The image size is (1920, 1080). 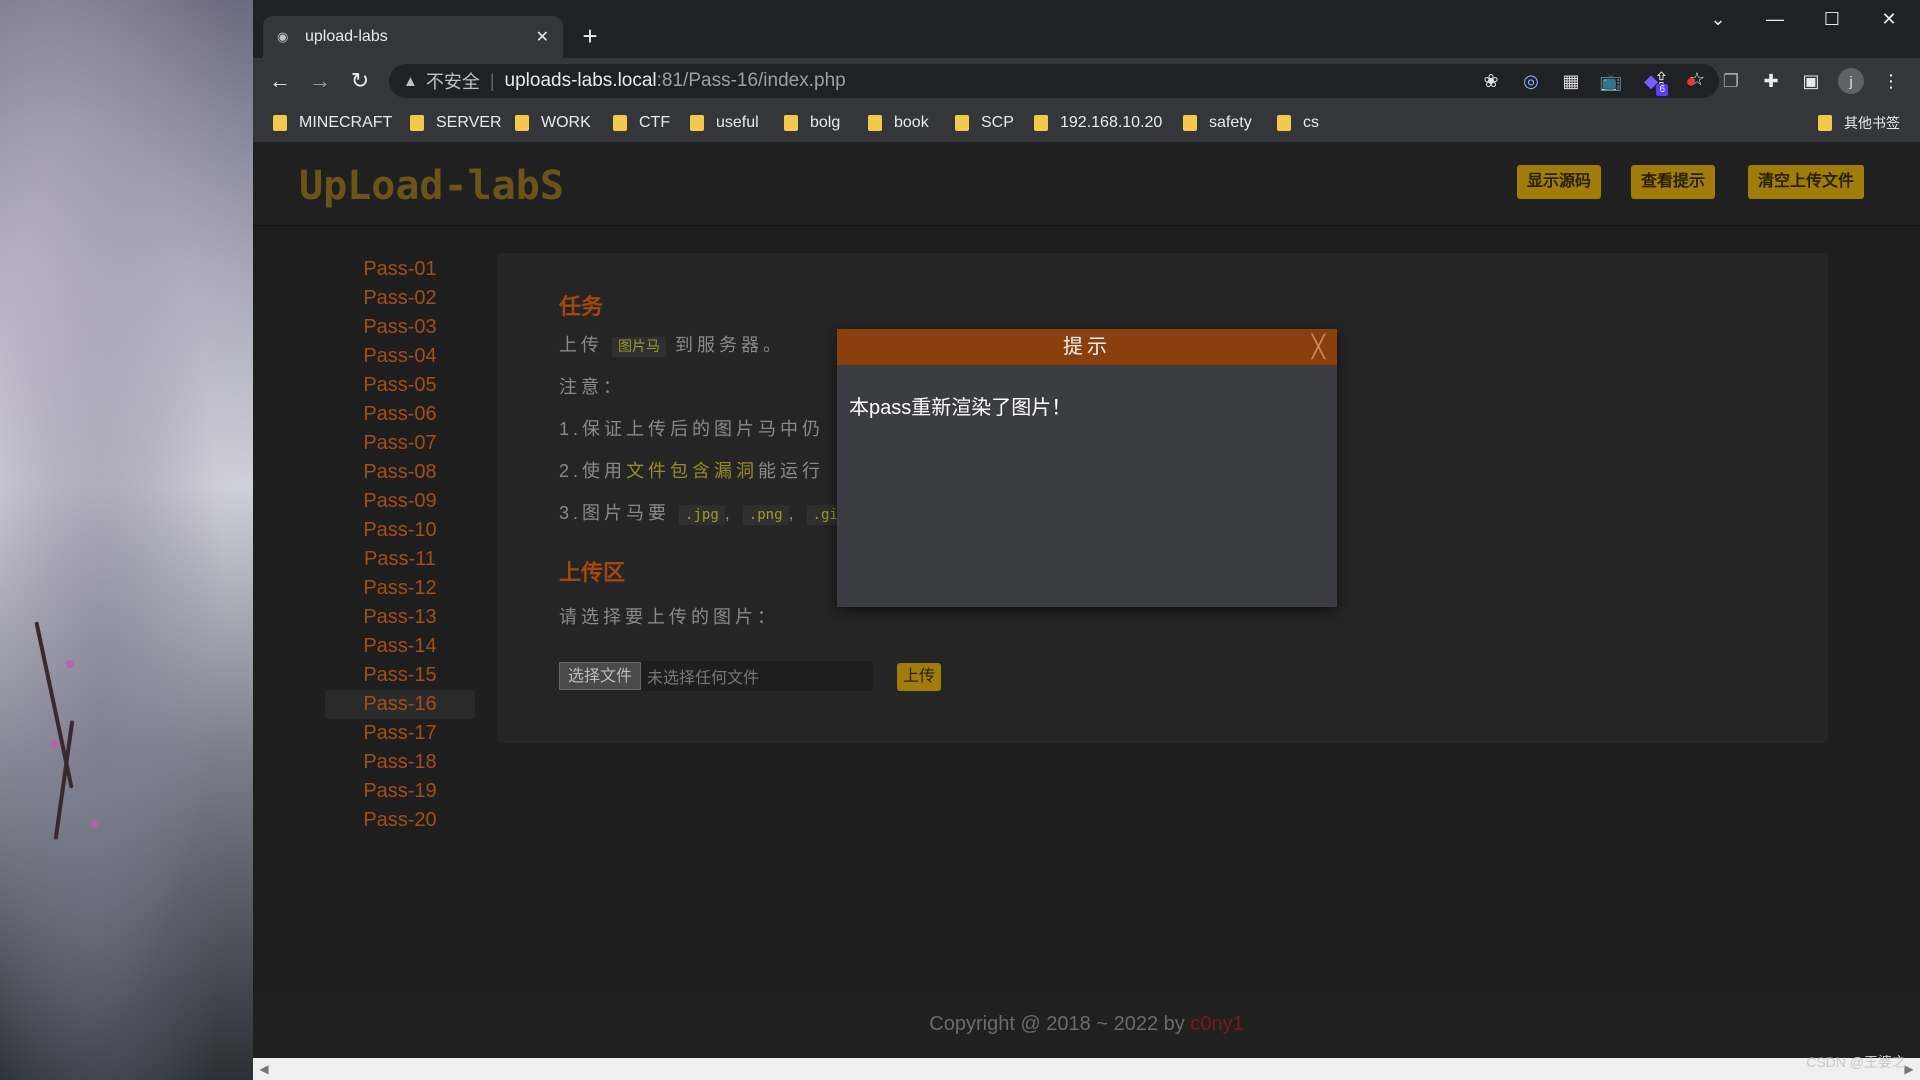 I want to click on bookmark-label: safety, so click(x=1230, y=122).